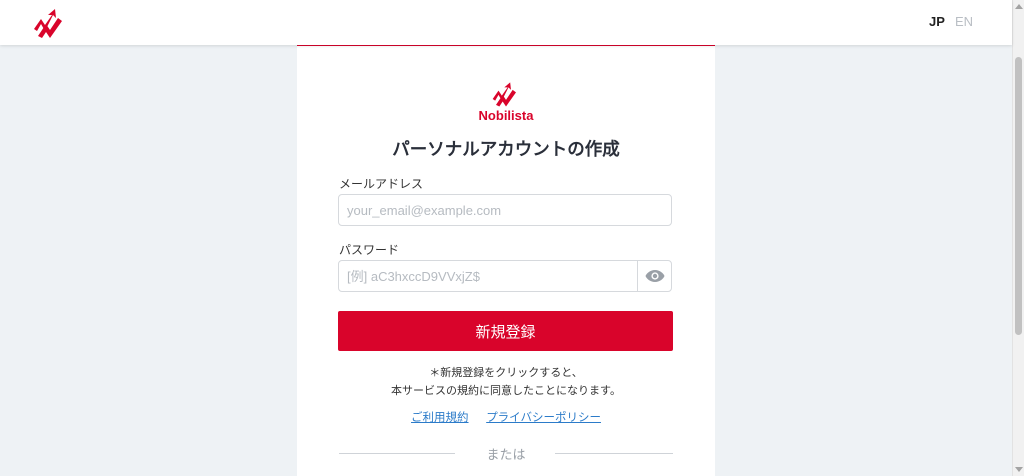  I want to click on page-title: パーソナルアカウントの作成, so click(506, 150).